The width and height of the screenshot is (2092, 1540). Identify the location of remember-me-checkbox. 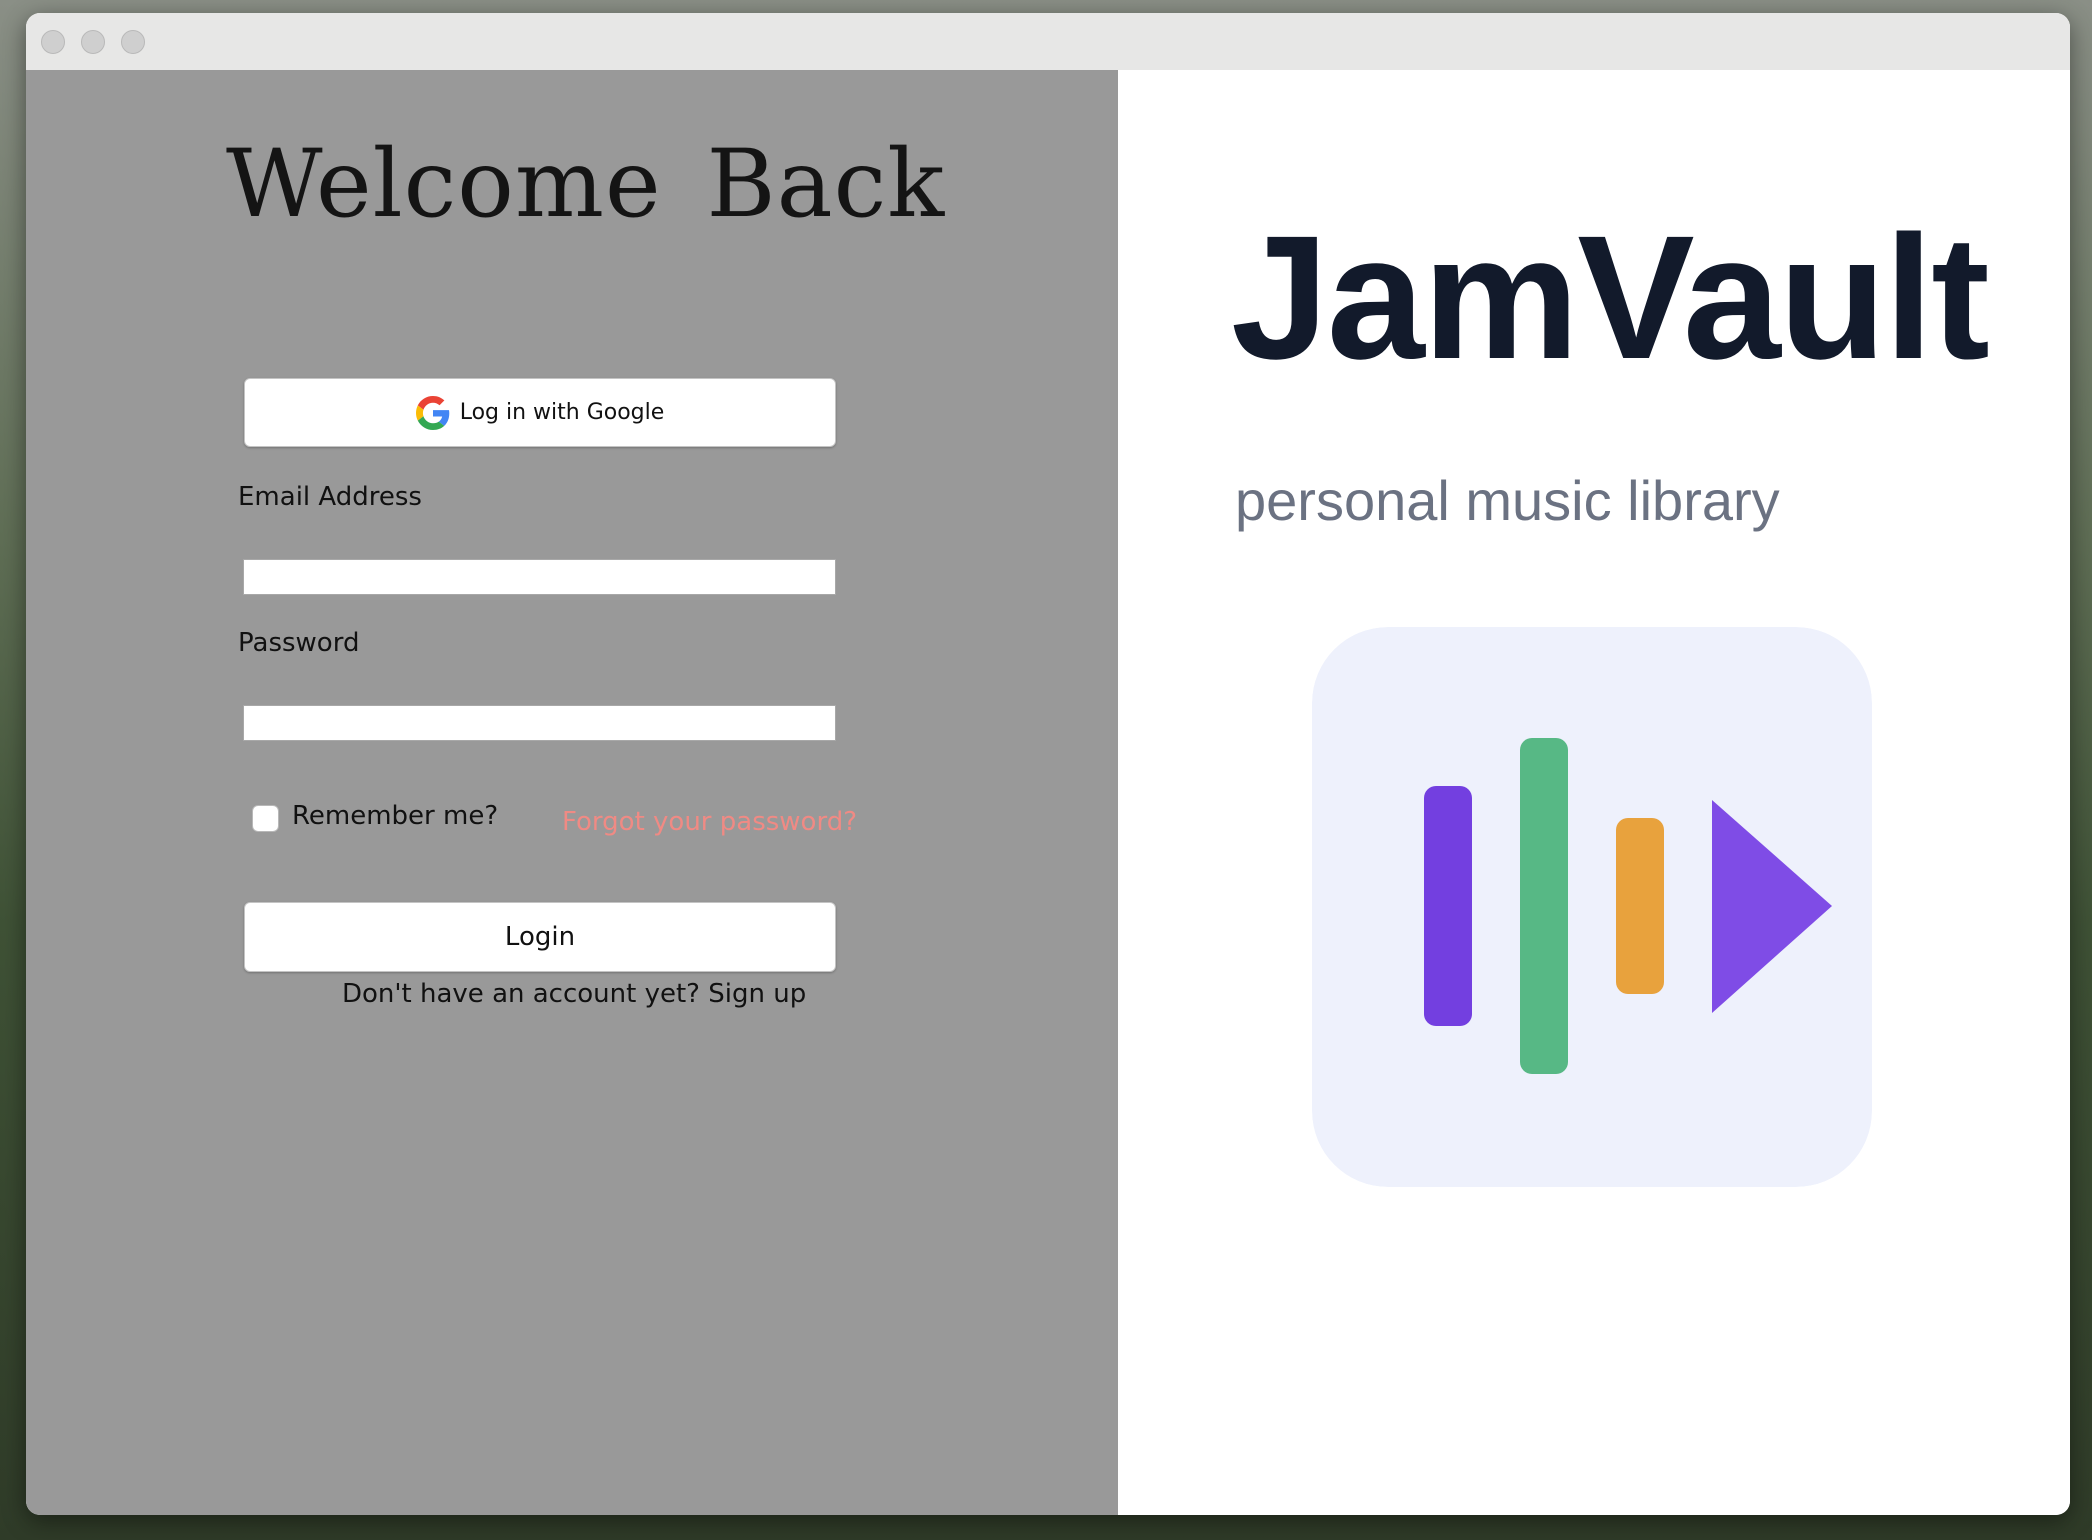
(265, 818).